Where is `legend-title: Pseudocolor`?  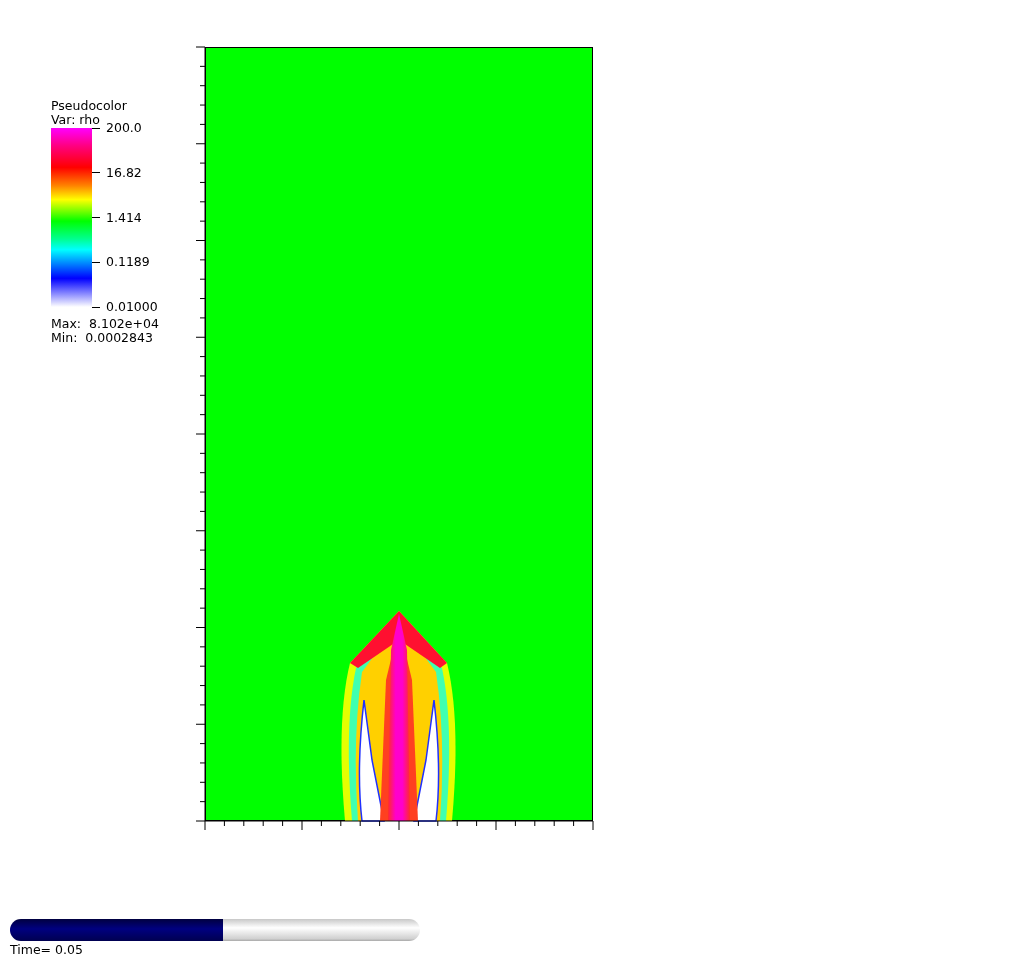 legend-title: Pseudocolor is located at coordinates (89, 106).